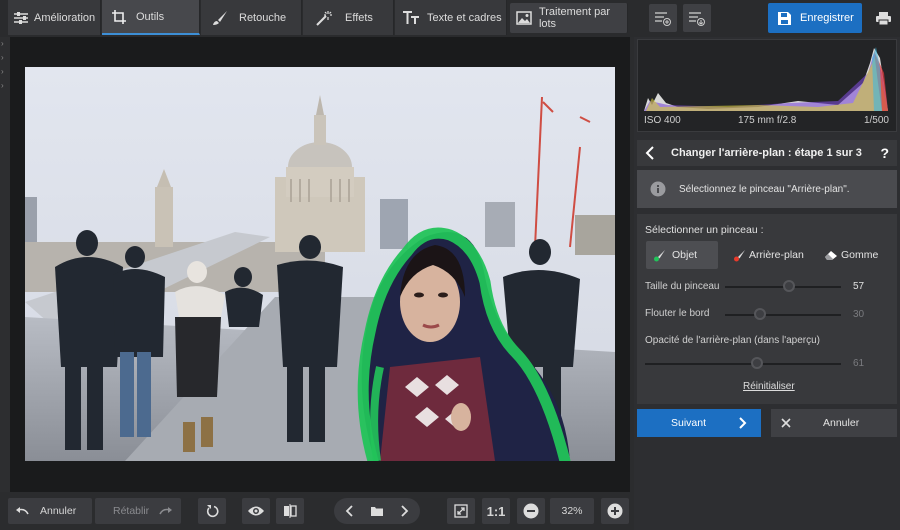  I want to click on eraser-button: Gomme, so click(857, 255).